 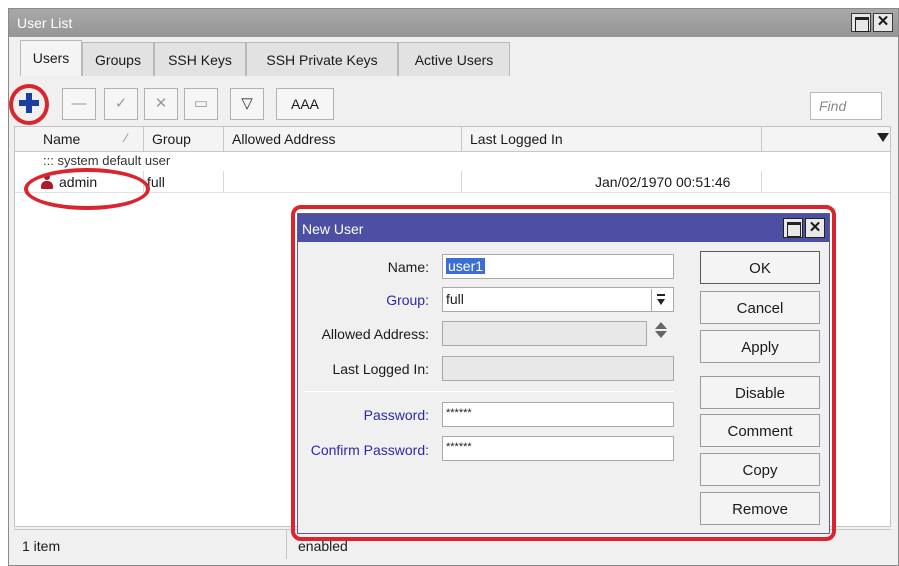 I want to click on column-group: Group, so click(x=183, y=139).